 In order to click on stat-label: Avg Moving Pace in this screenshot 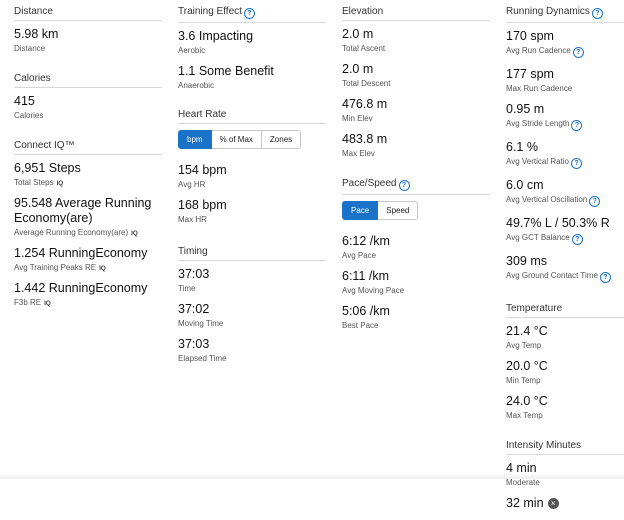, I will do `click(373, 290)`.